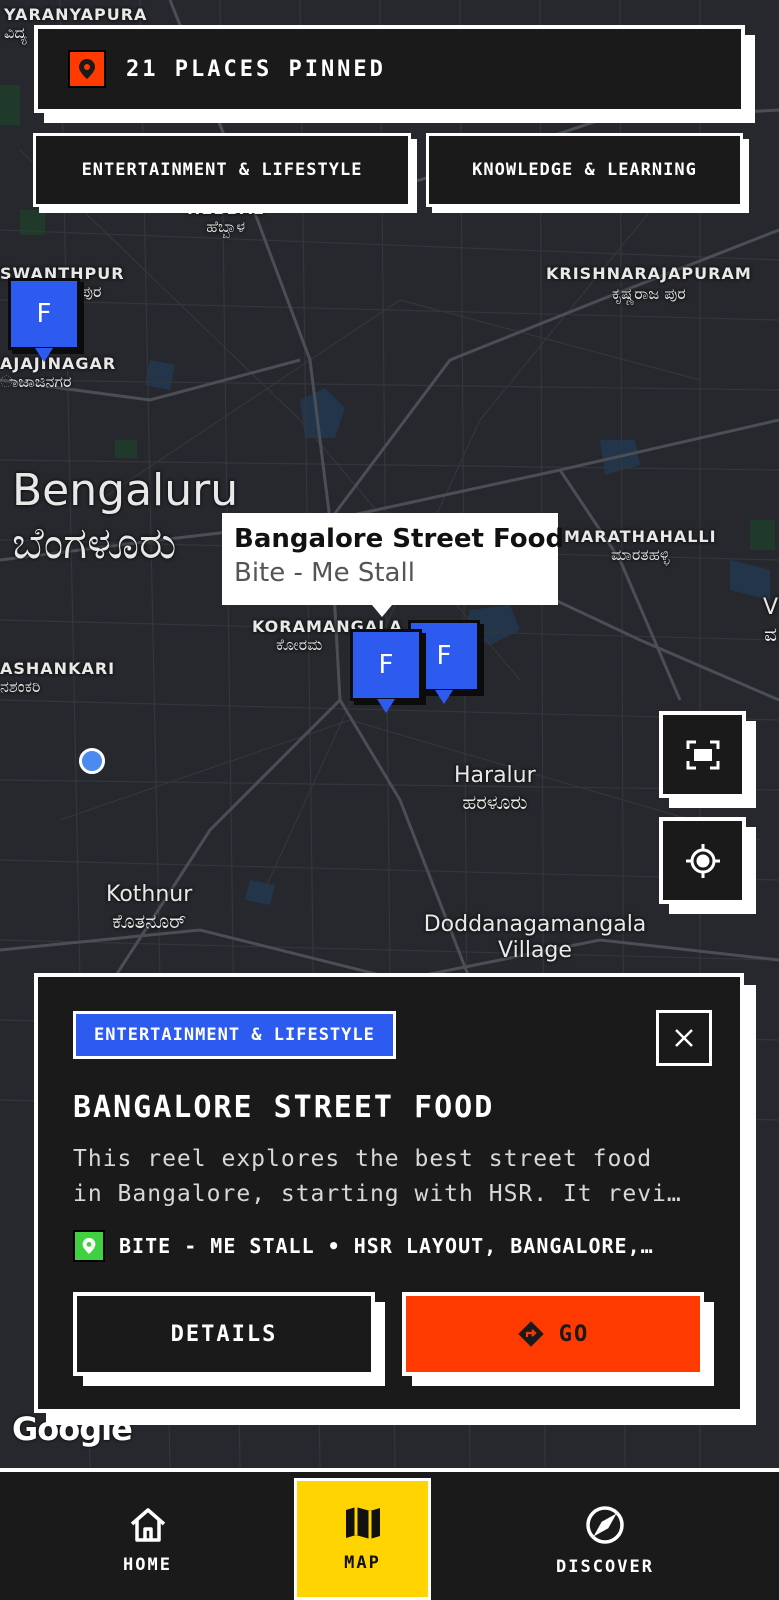 Image resolution: width=779 pixels, height=1600 pixels. I want to click on nav-home: HOME, so click(147, 1541).